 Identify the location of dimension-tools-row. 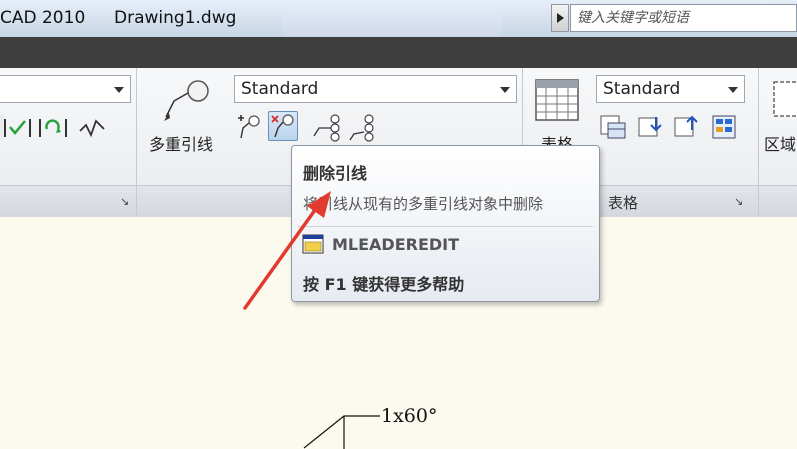
(52, 128).